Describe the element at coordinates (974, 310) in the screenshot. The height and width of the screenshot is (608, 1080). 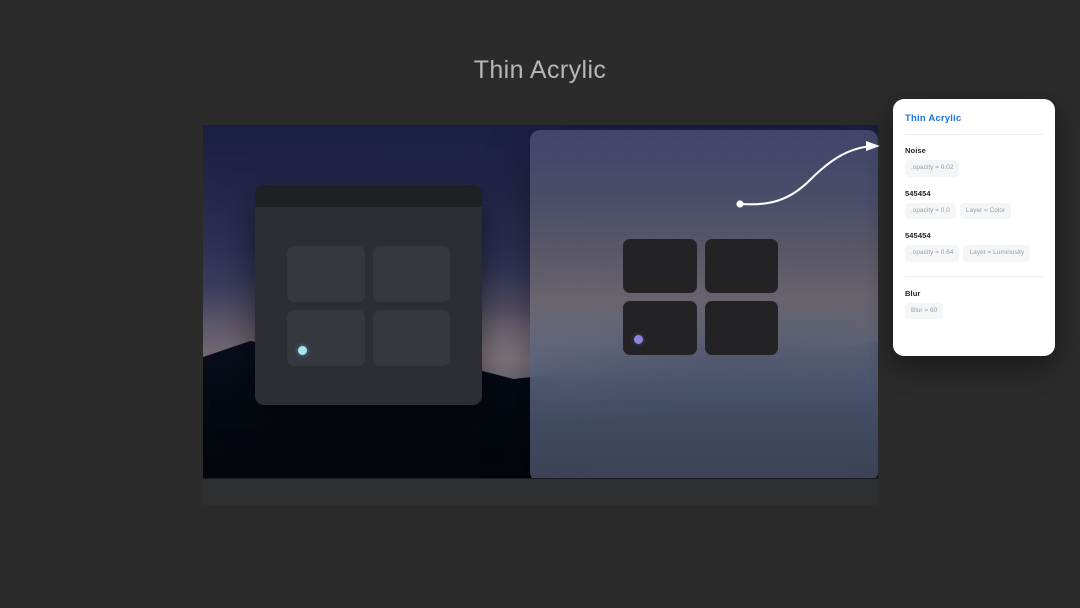
I see `chip-row: Blur = 60` at that location.